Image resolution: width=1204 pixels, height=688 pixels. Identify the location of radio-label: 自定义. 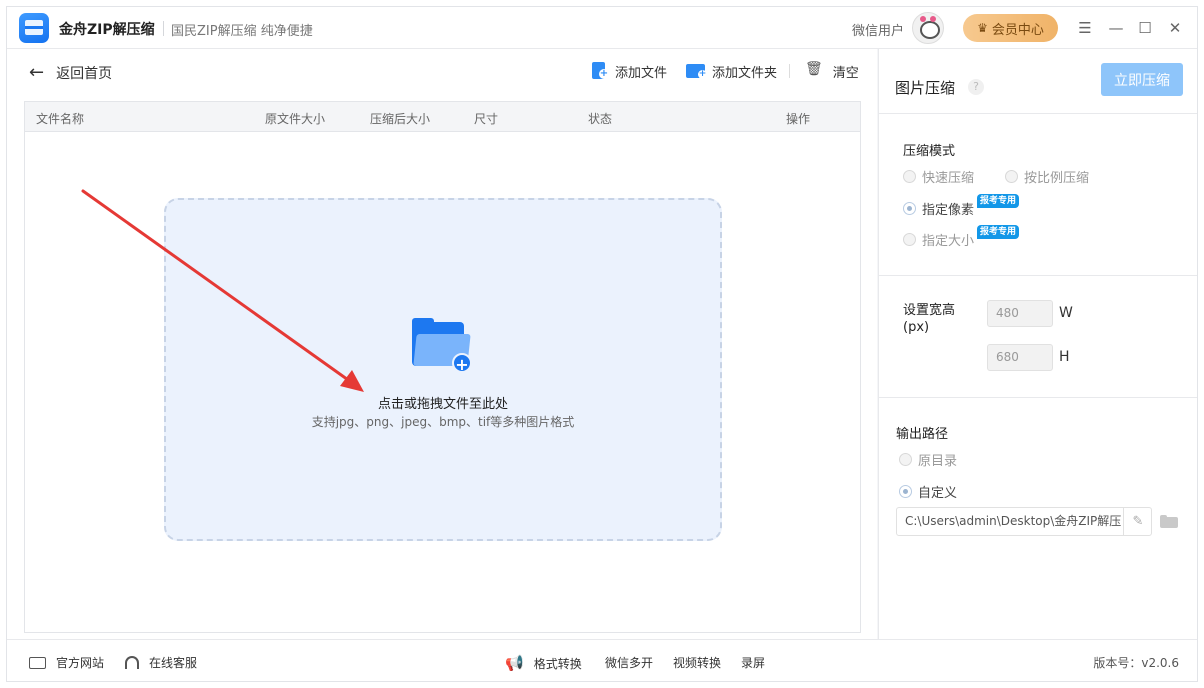
(938, 493).